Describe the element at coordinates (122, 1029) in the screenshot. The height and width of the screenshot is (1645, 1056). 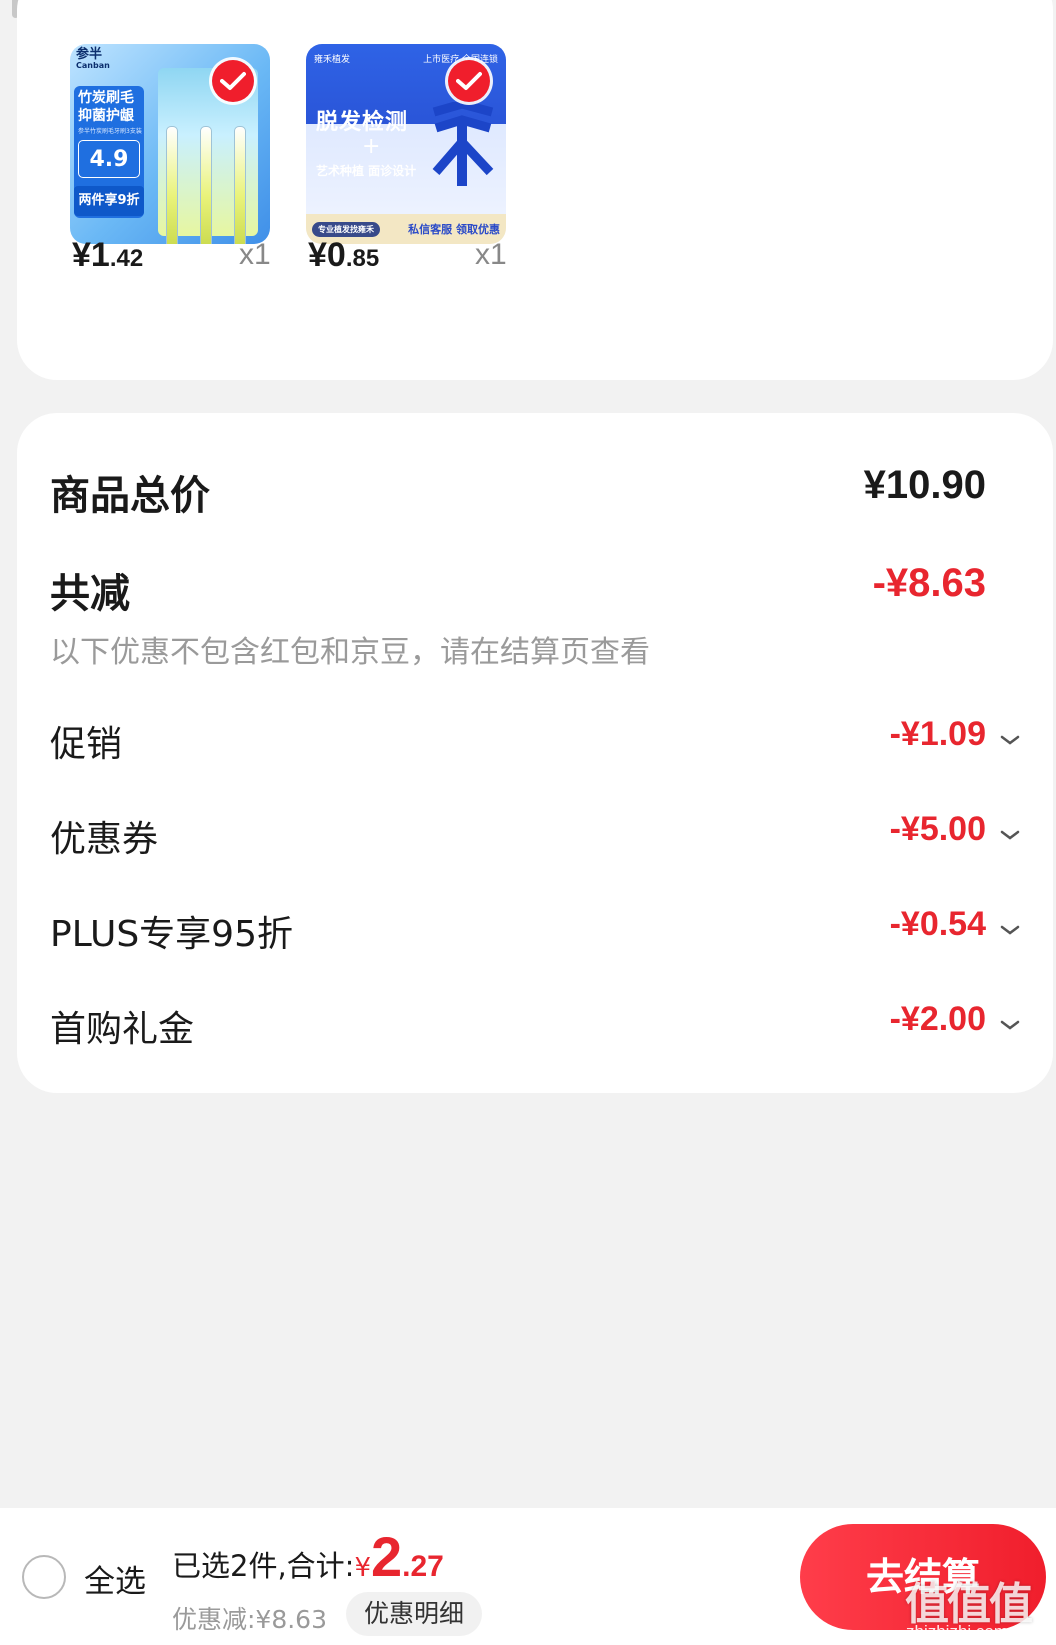
I see `discount-label: 首购礼金` at that location.